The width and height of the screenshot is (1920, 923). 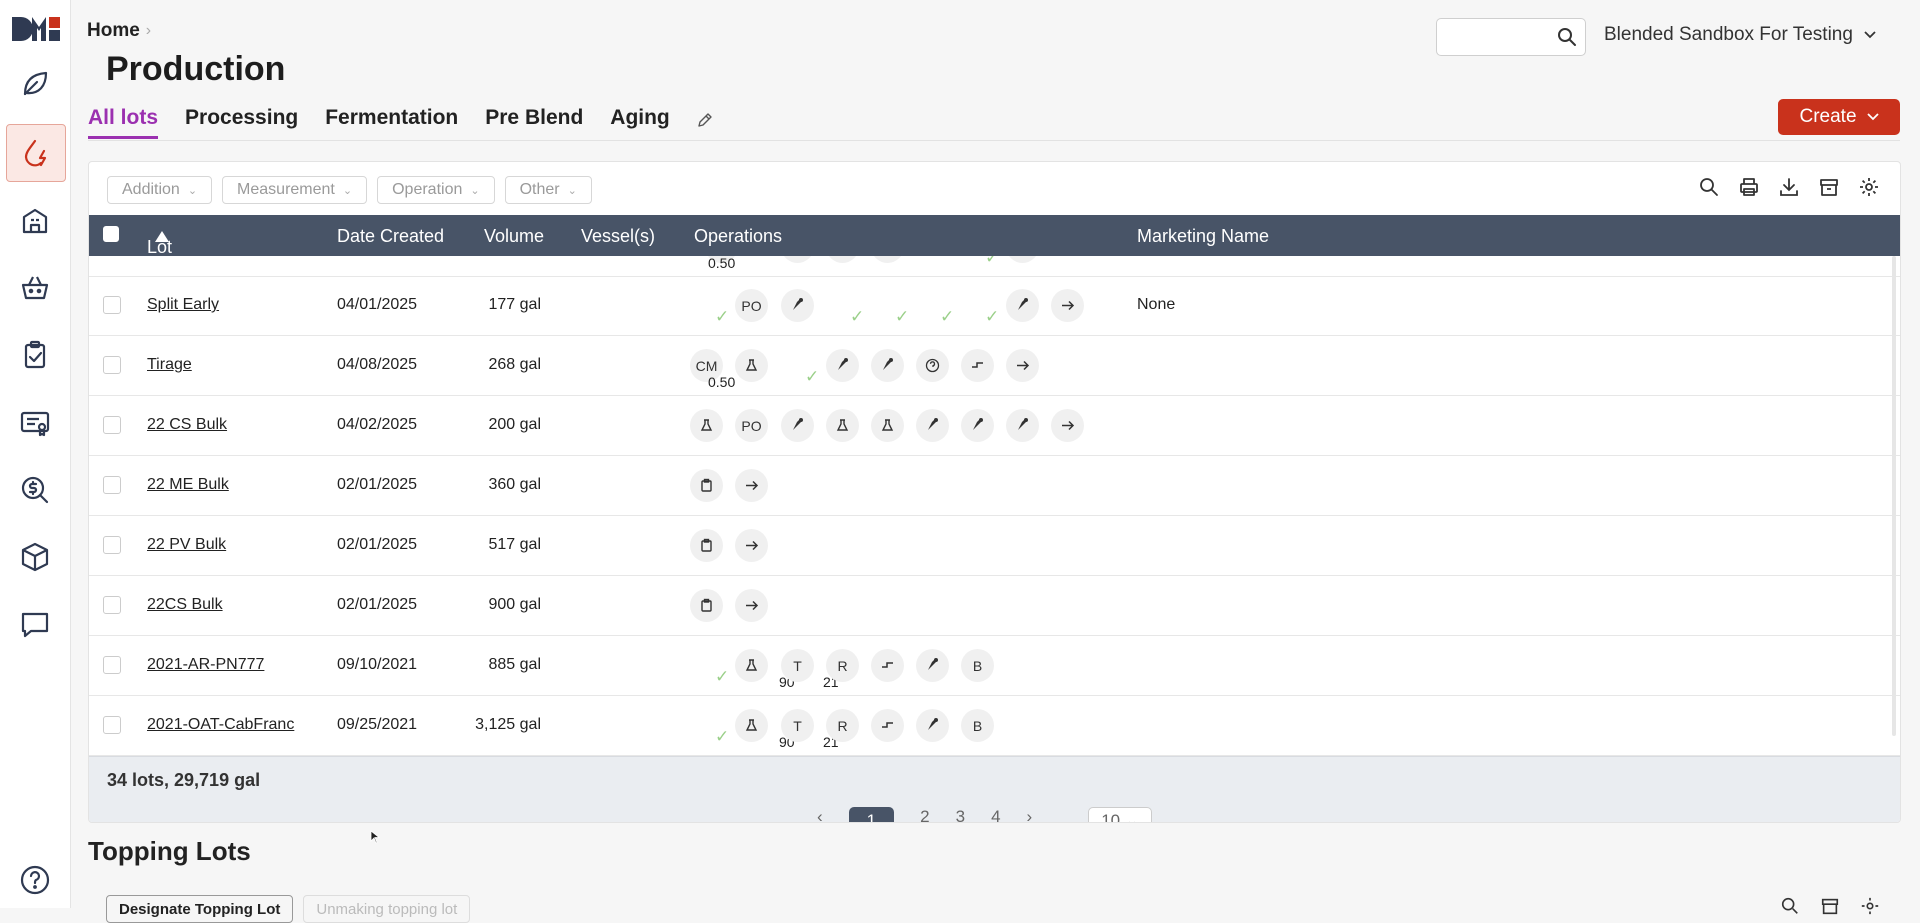 I want to click on lot-name-link: 22 PV Bulk, so click(x=186, y=545).